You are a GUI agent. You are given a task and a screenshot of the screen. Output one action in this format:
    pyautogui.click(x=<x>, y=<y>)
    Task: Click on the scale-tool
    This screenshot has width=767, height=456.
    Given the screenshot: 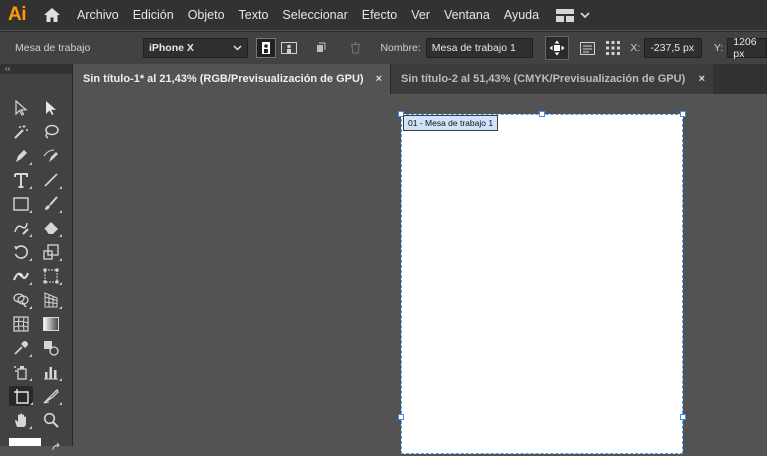 What is the action you would take?
    pyautogui.click(x=51, y=252)
    